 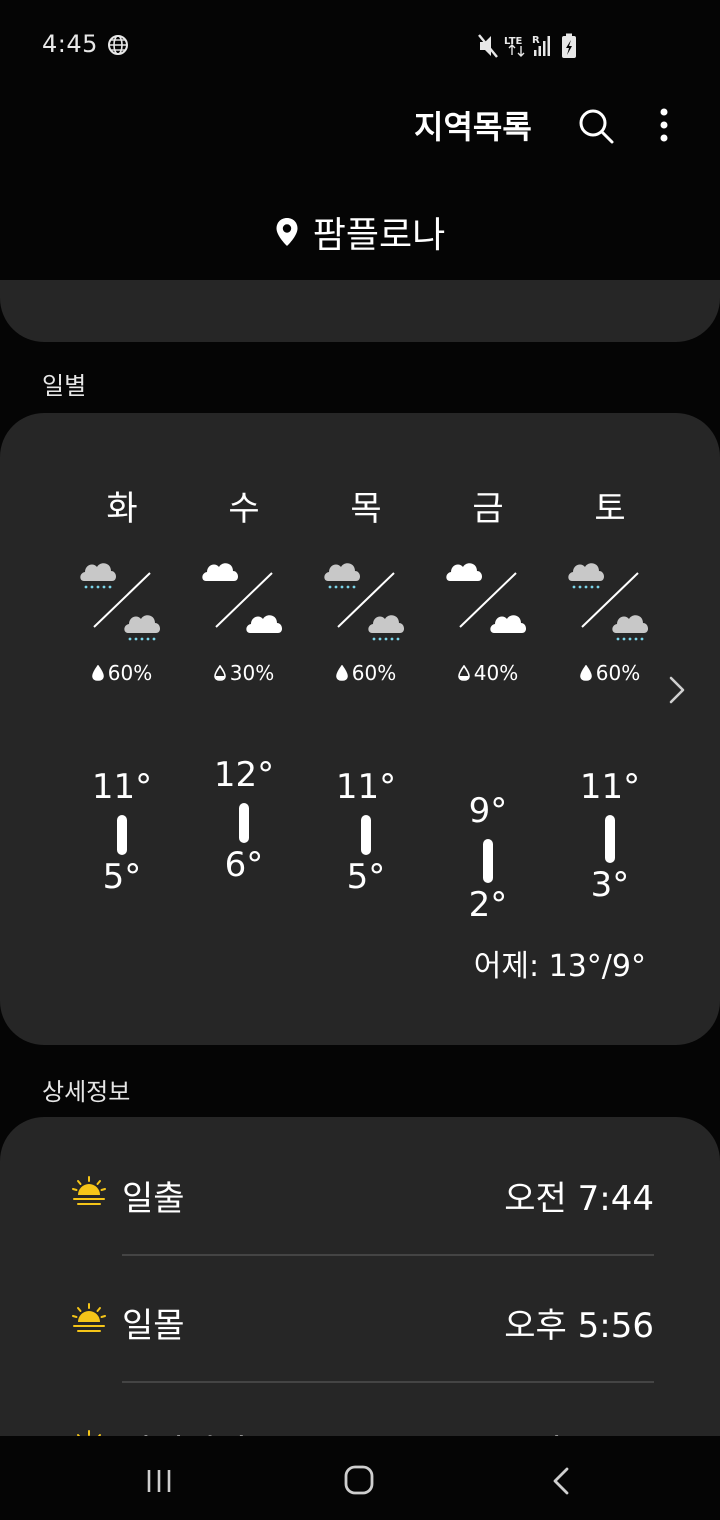 What do you see at coordinates (118, 45) in the screenshot?
I see `globe-icon` at bounding box center [118, 45].